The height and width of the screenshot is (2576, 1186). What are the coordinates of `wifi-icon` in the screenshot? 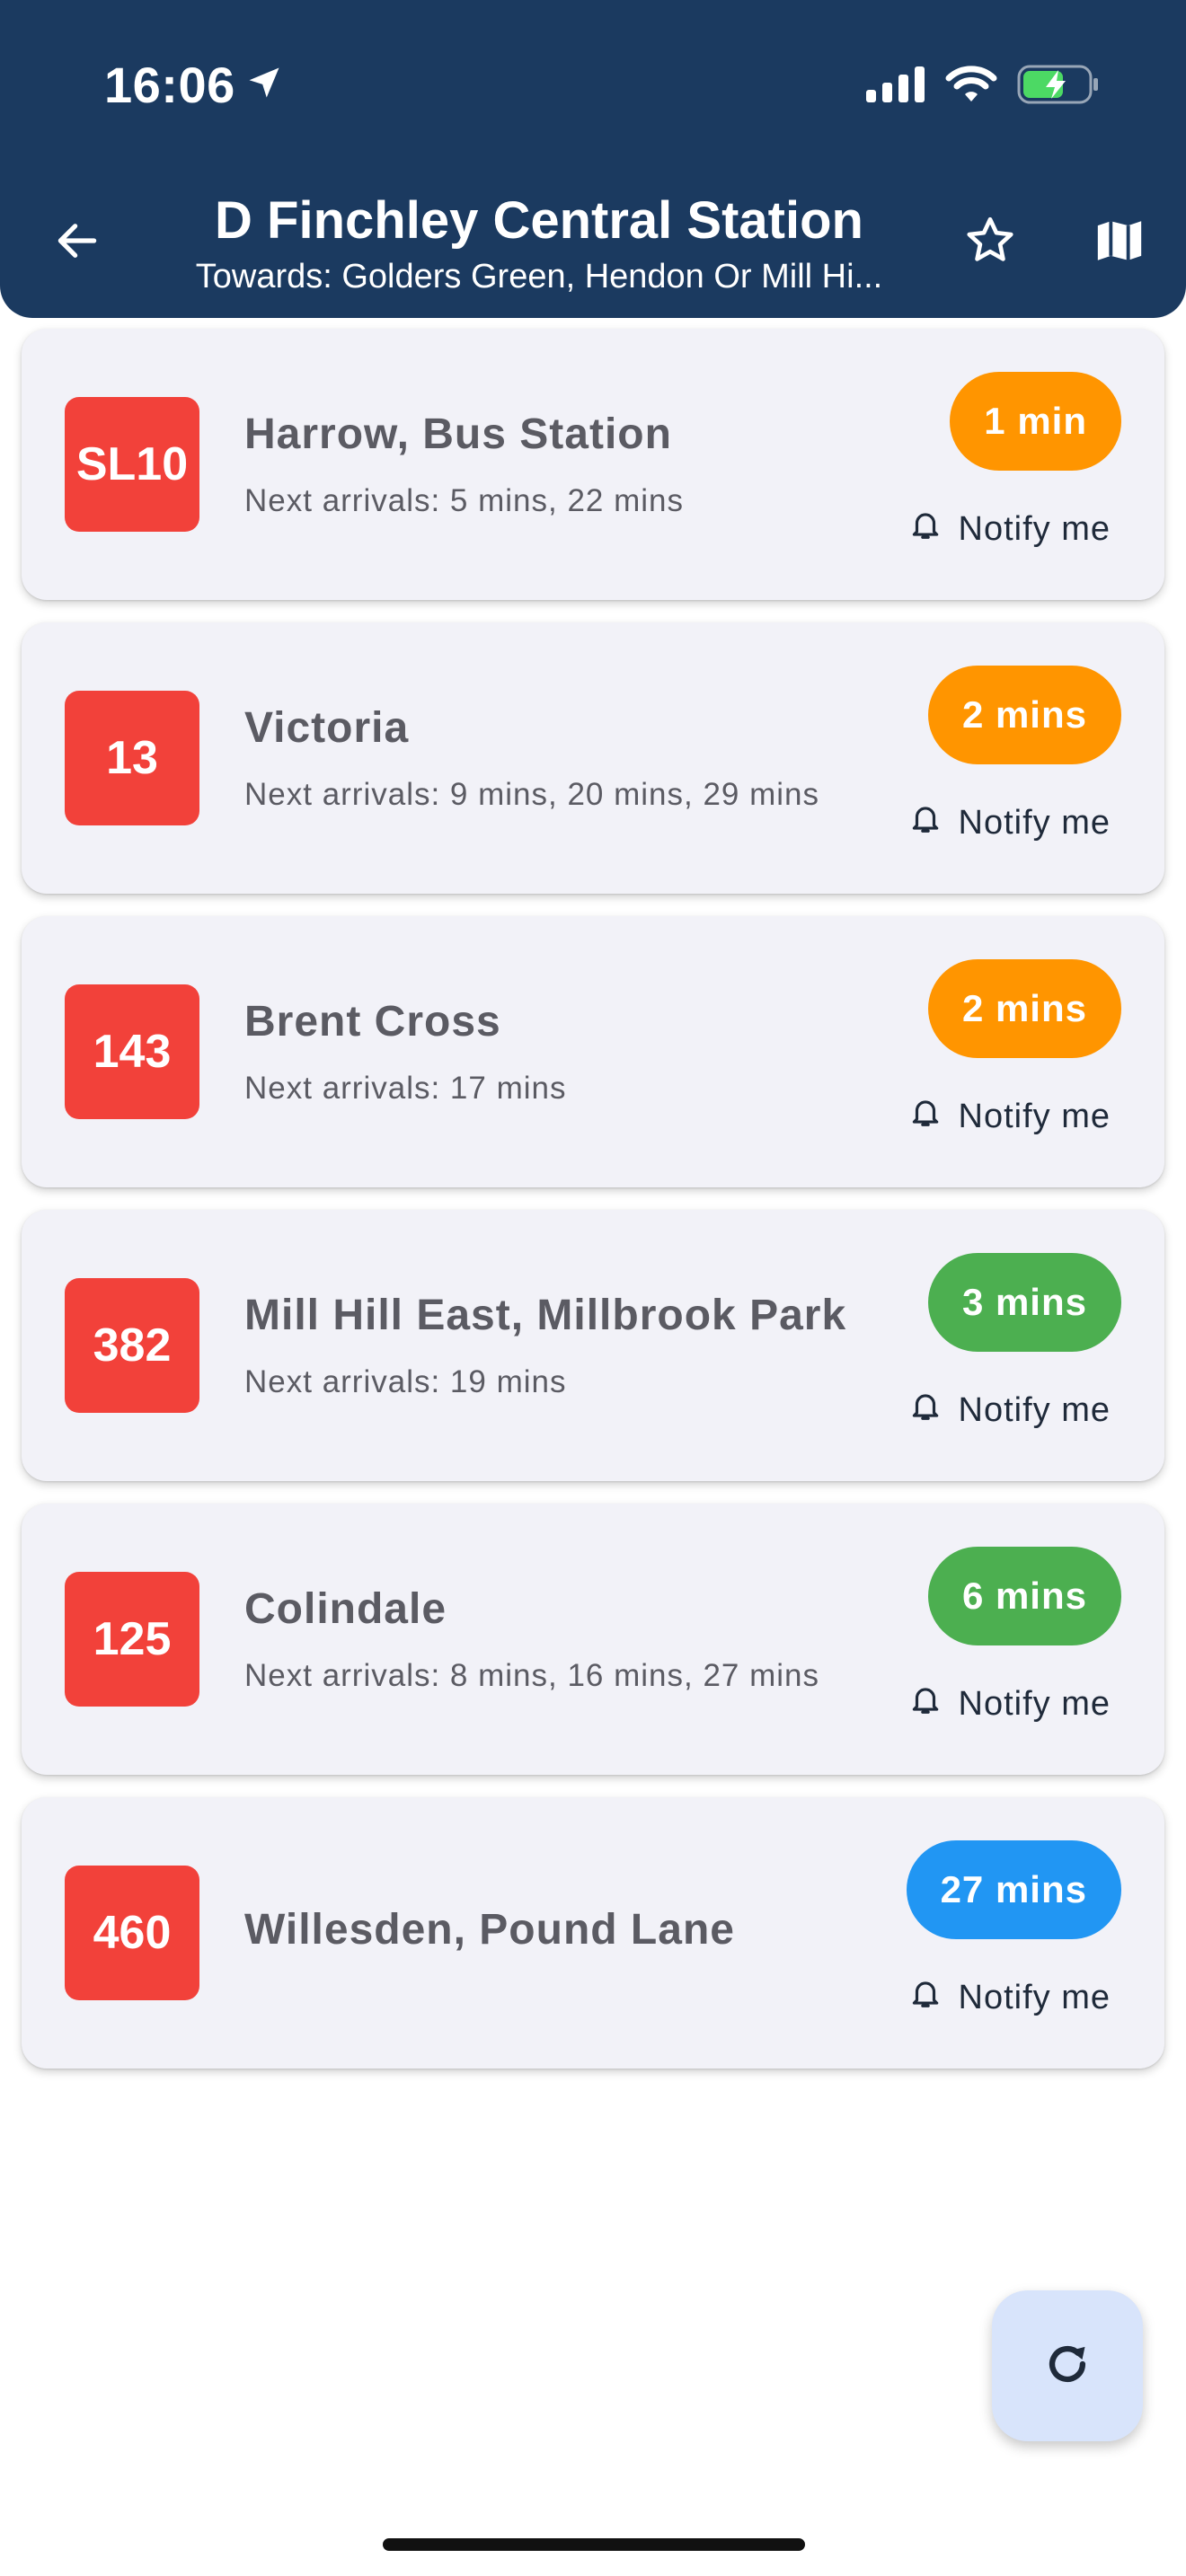 It's located at (971, 87).